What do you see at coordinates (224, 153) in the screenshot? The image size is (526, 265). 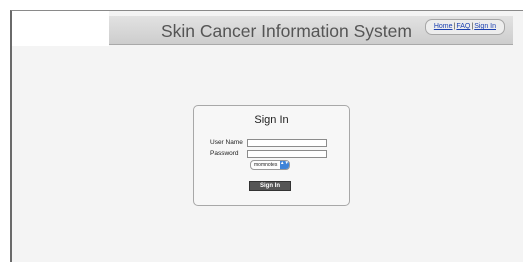 I see `password-label: Password` at bounding box center [224, 153].